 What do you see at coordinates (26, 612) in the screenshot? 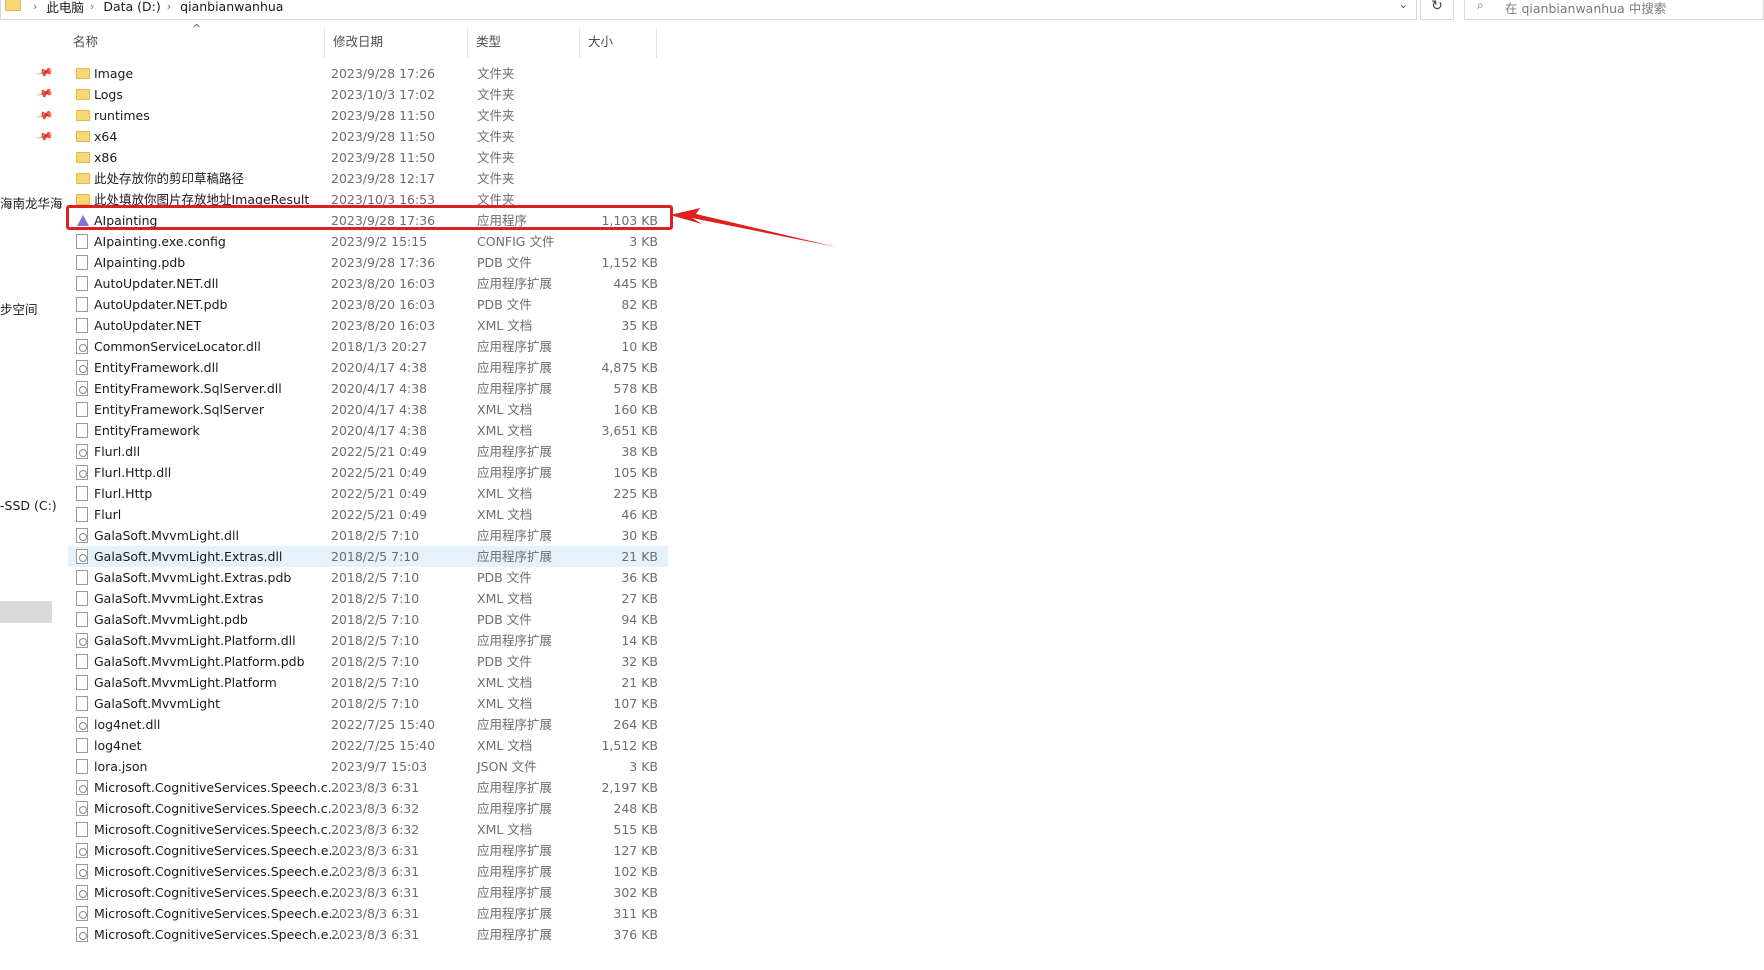
I see `nav-item-selected` at bounding box center [26, 612].